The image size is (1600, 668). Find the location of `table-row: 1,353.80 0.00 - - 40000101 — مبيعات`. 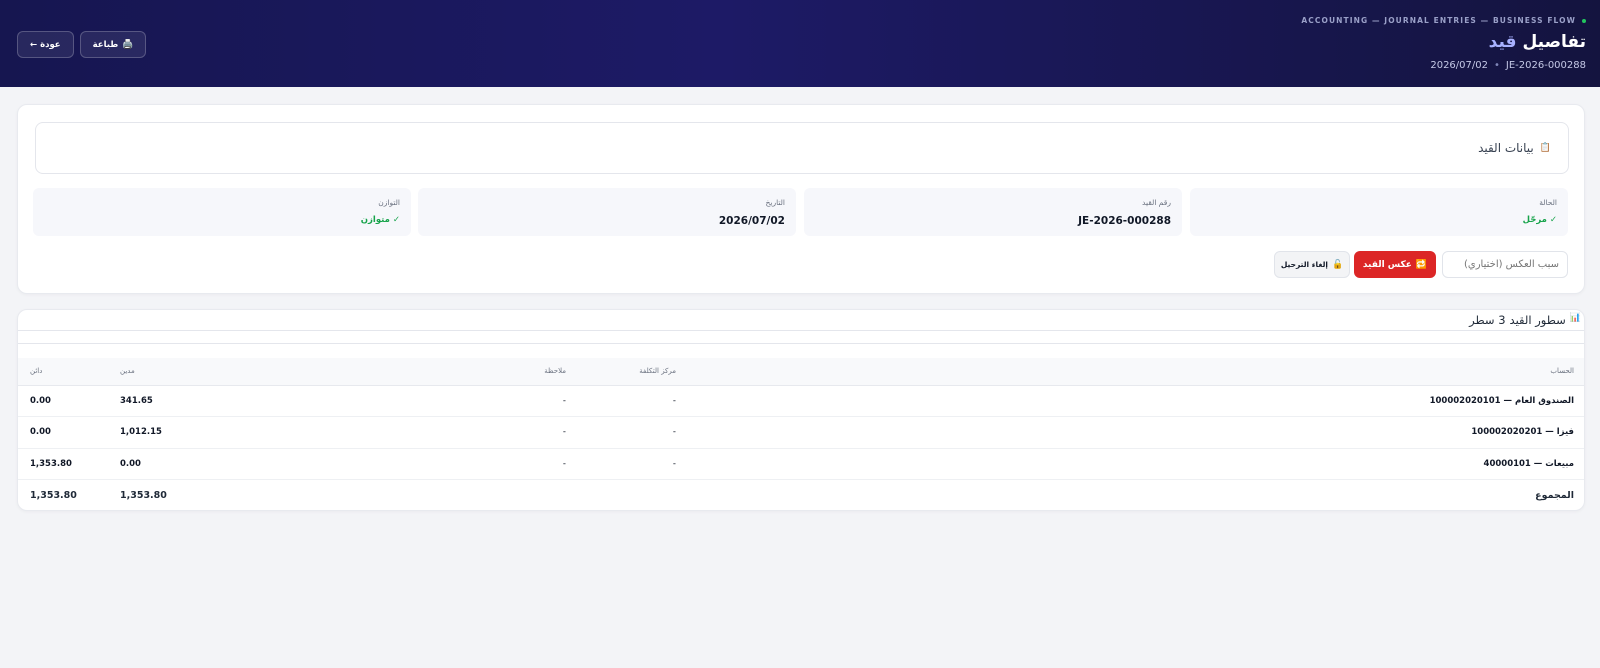

table-row: 1,353.80 0.00 - - 40000101 — مبيعات is located at coordinates (801, 464).